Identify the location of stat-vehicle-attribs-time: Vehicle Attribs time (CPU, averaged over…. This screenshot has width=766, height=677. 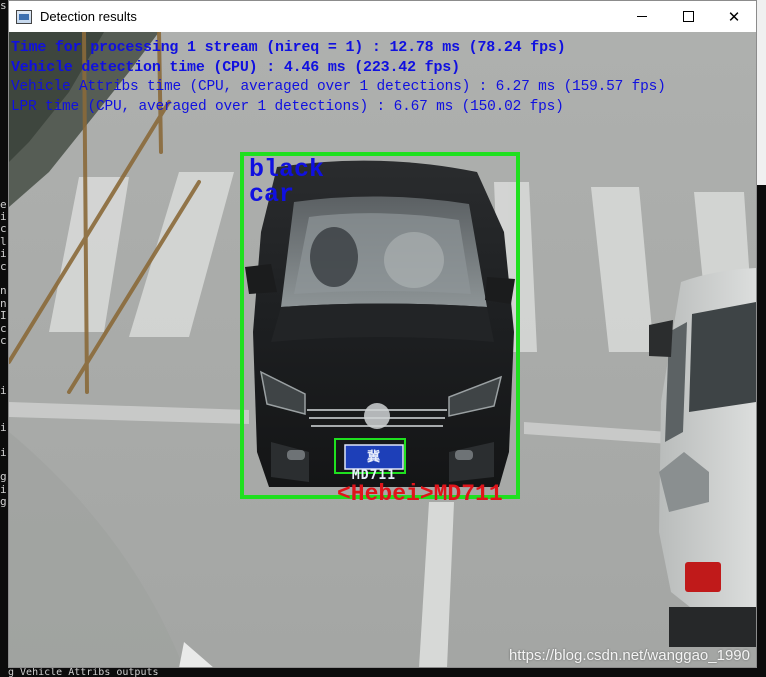
(338, 87).